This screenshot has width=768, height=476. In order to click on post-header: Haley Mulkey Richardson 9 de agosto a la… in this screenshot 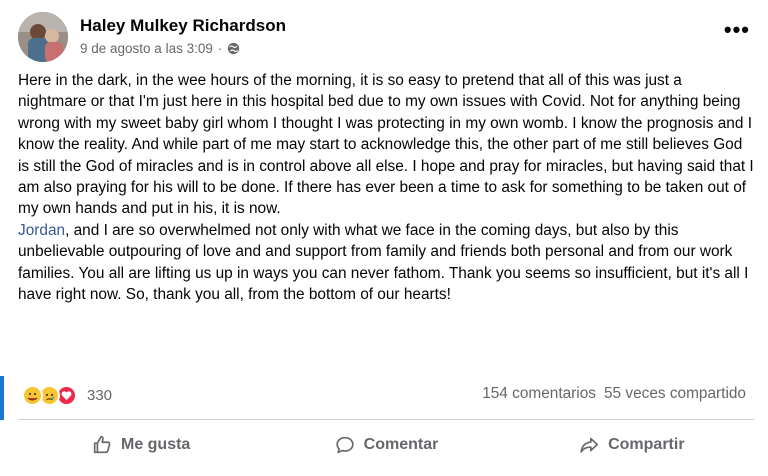, I will do `click(388, 37)`.